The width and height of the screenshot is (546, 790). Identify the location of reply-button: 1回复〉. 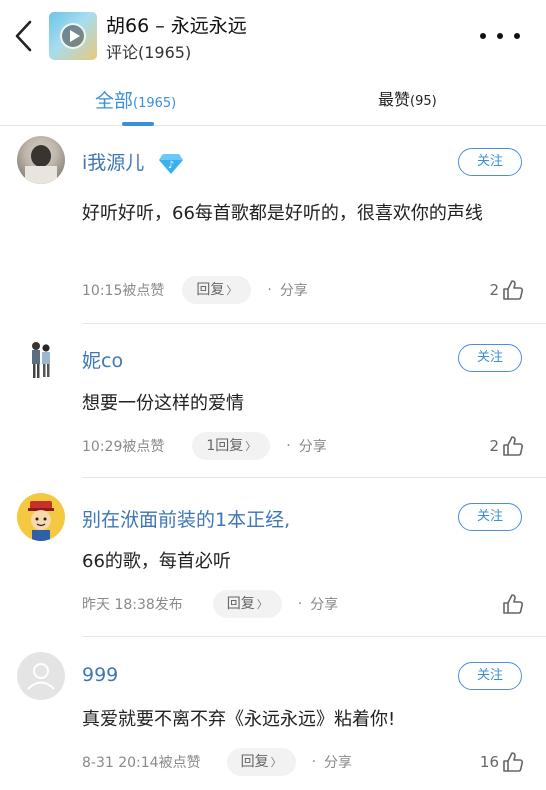
(231, 446).